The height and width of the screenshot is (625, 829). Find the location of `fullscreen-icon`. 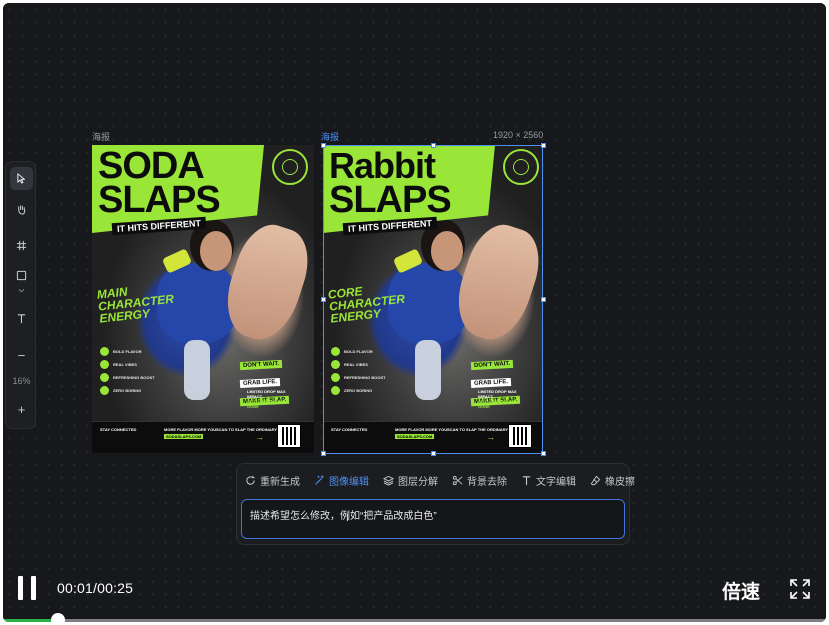

fullscreen-icon is located at coordinates (800, 589).